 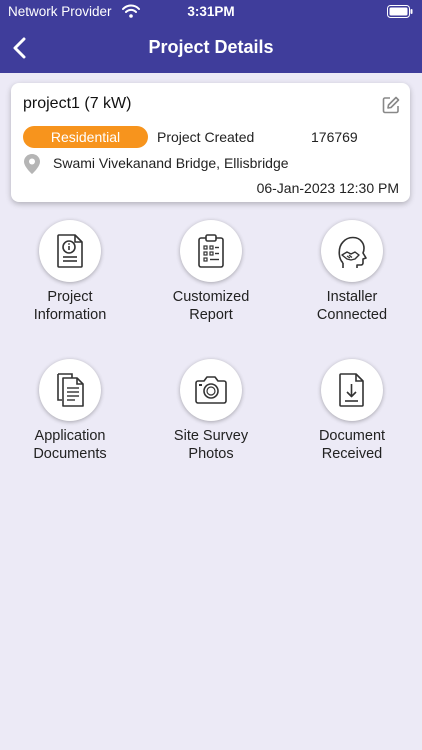 I want to click on tile-label: Application Documents, so click(x=70, y=445).